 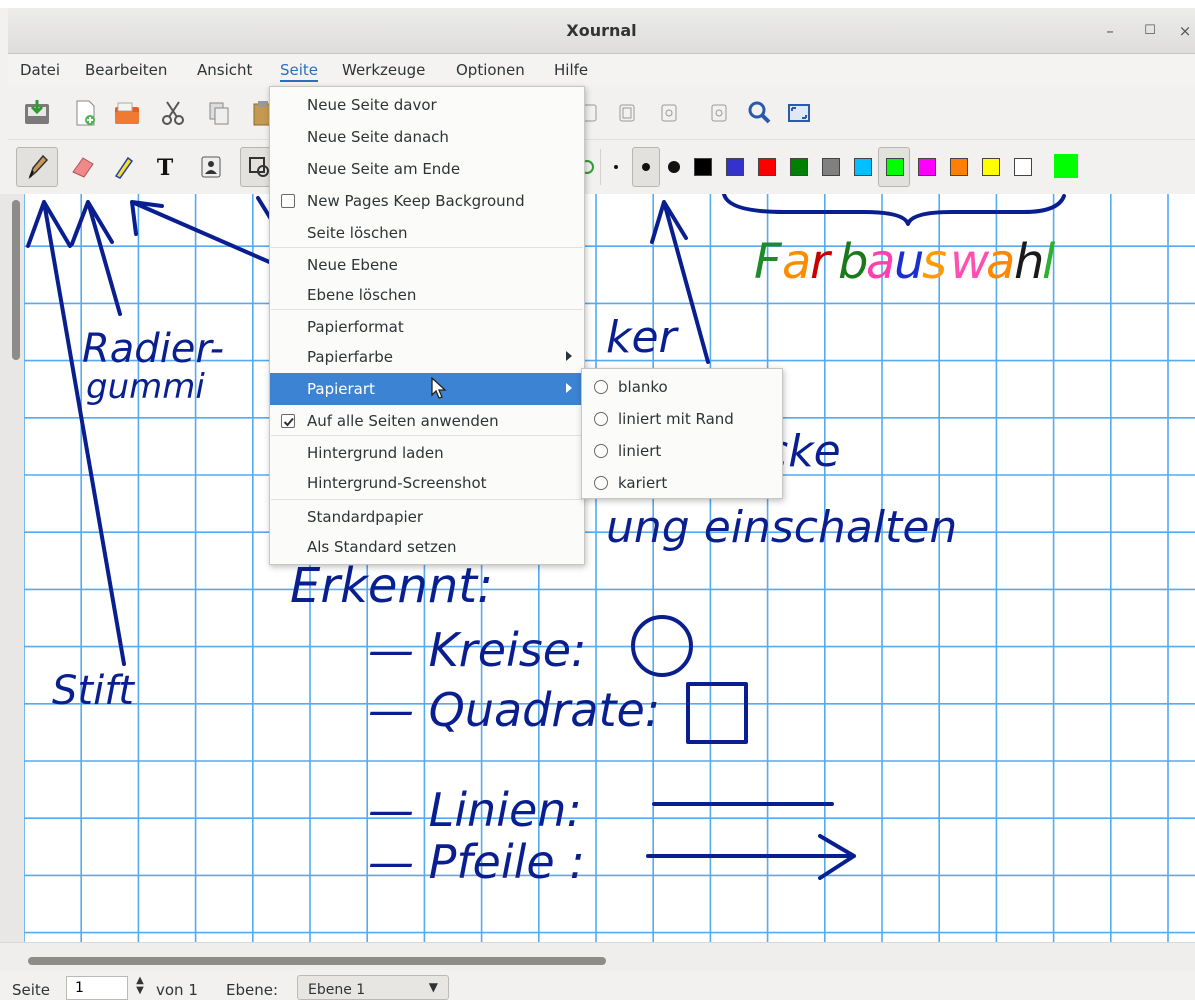 What do you see at coordinates (643, 483) in the screenshot?
I see `submenu-item-label: kariert` at bounding box center [643, 483].